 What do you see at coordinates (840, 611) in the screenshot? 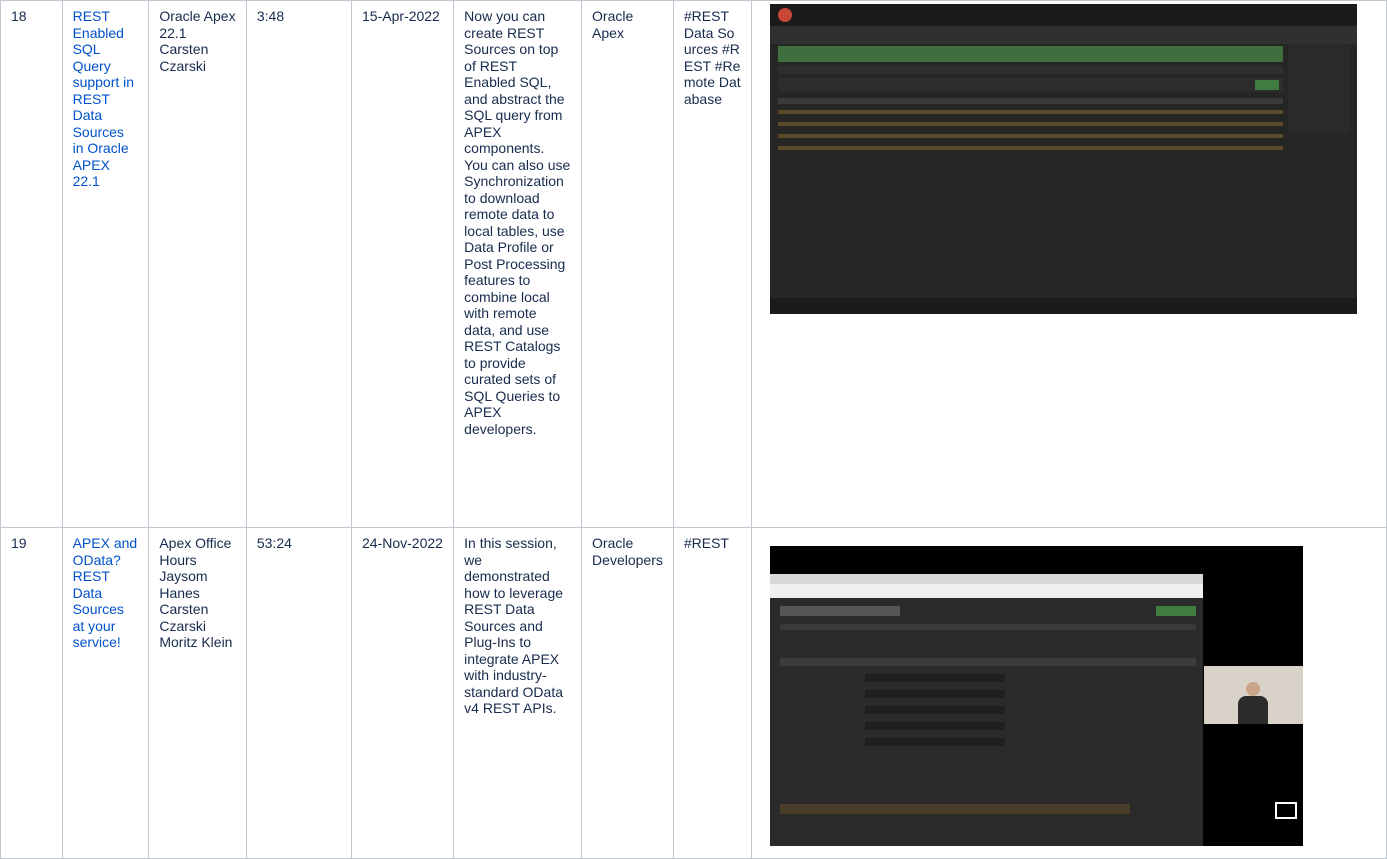
I see `page-title-bar` at bounding box center [840, 611].